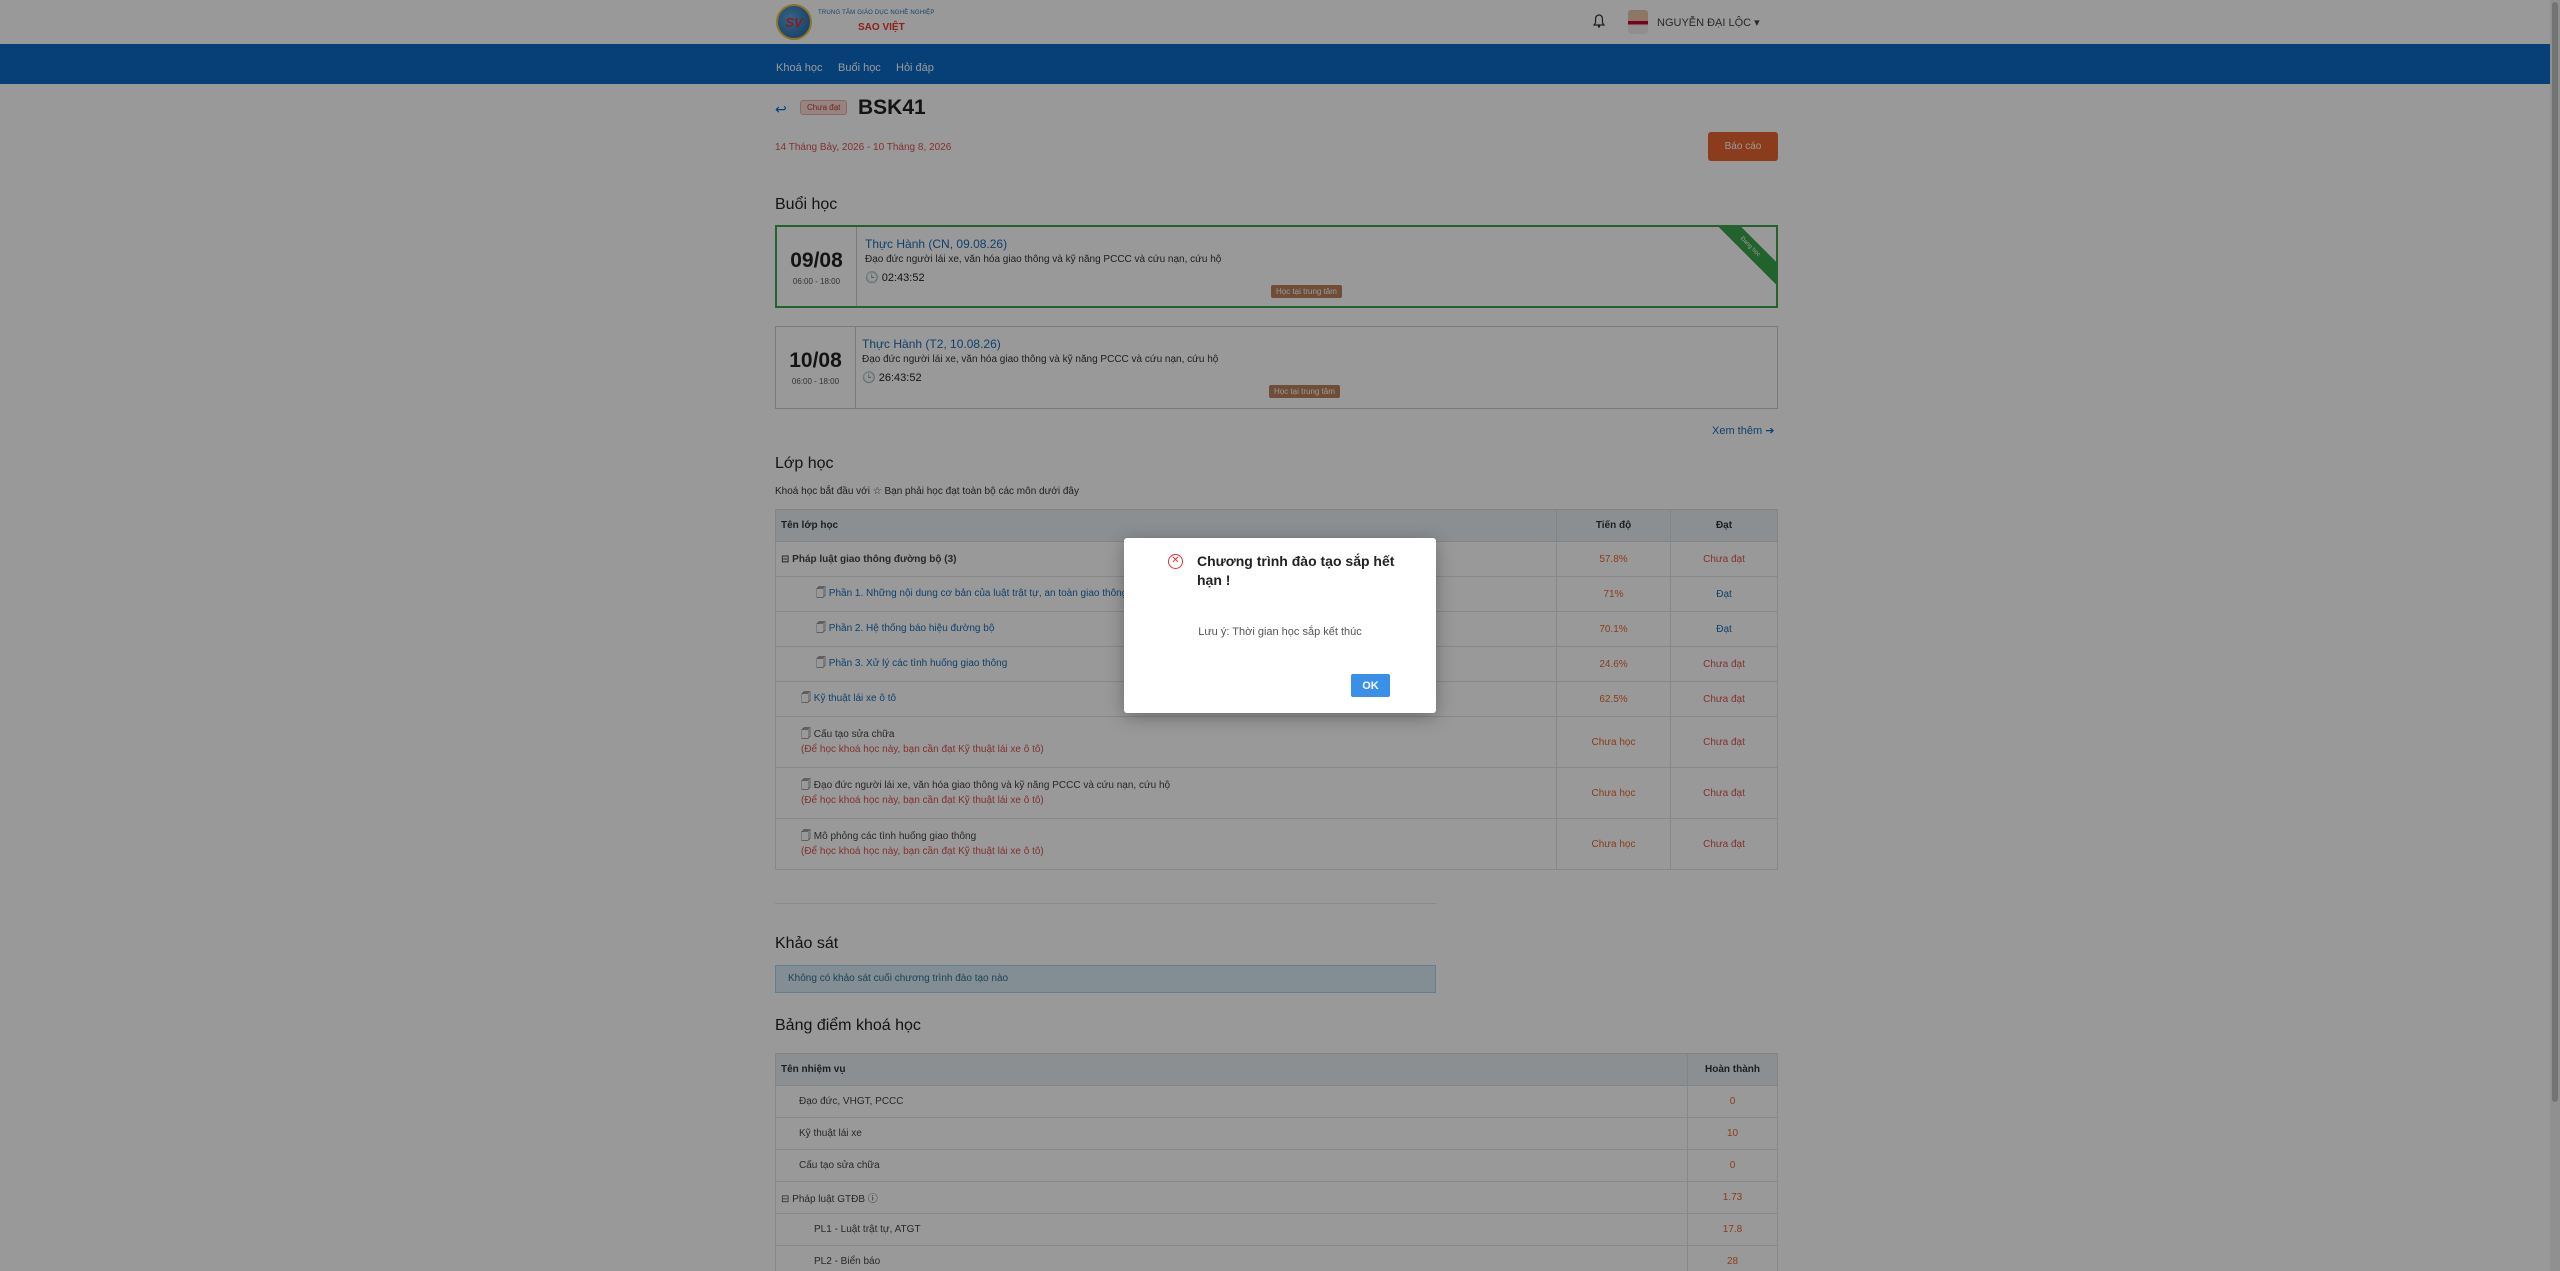 The width and height of the screenshot is (2560, 1271). I want to click on dialog-title: Chương trình đào tạo sắp hết hạn !, so click(1296, 570).